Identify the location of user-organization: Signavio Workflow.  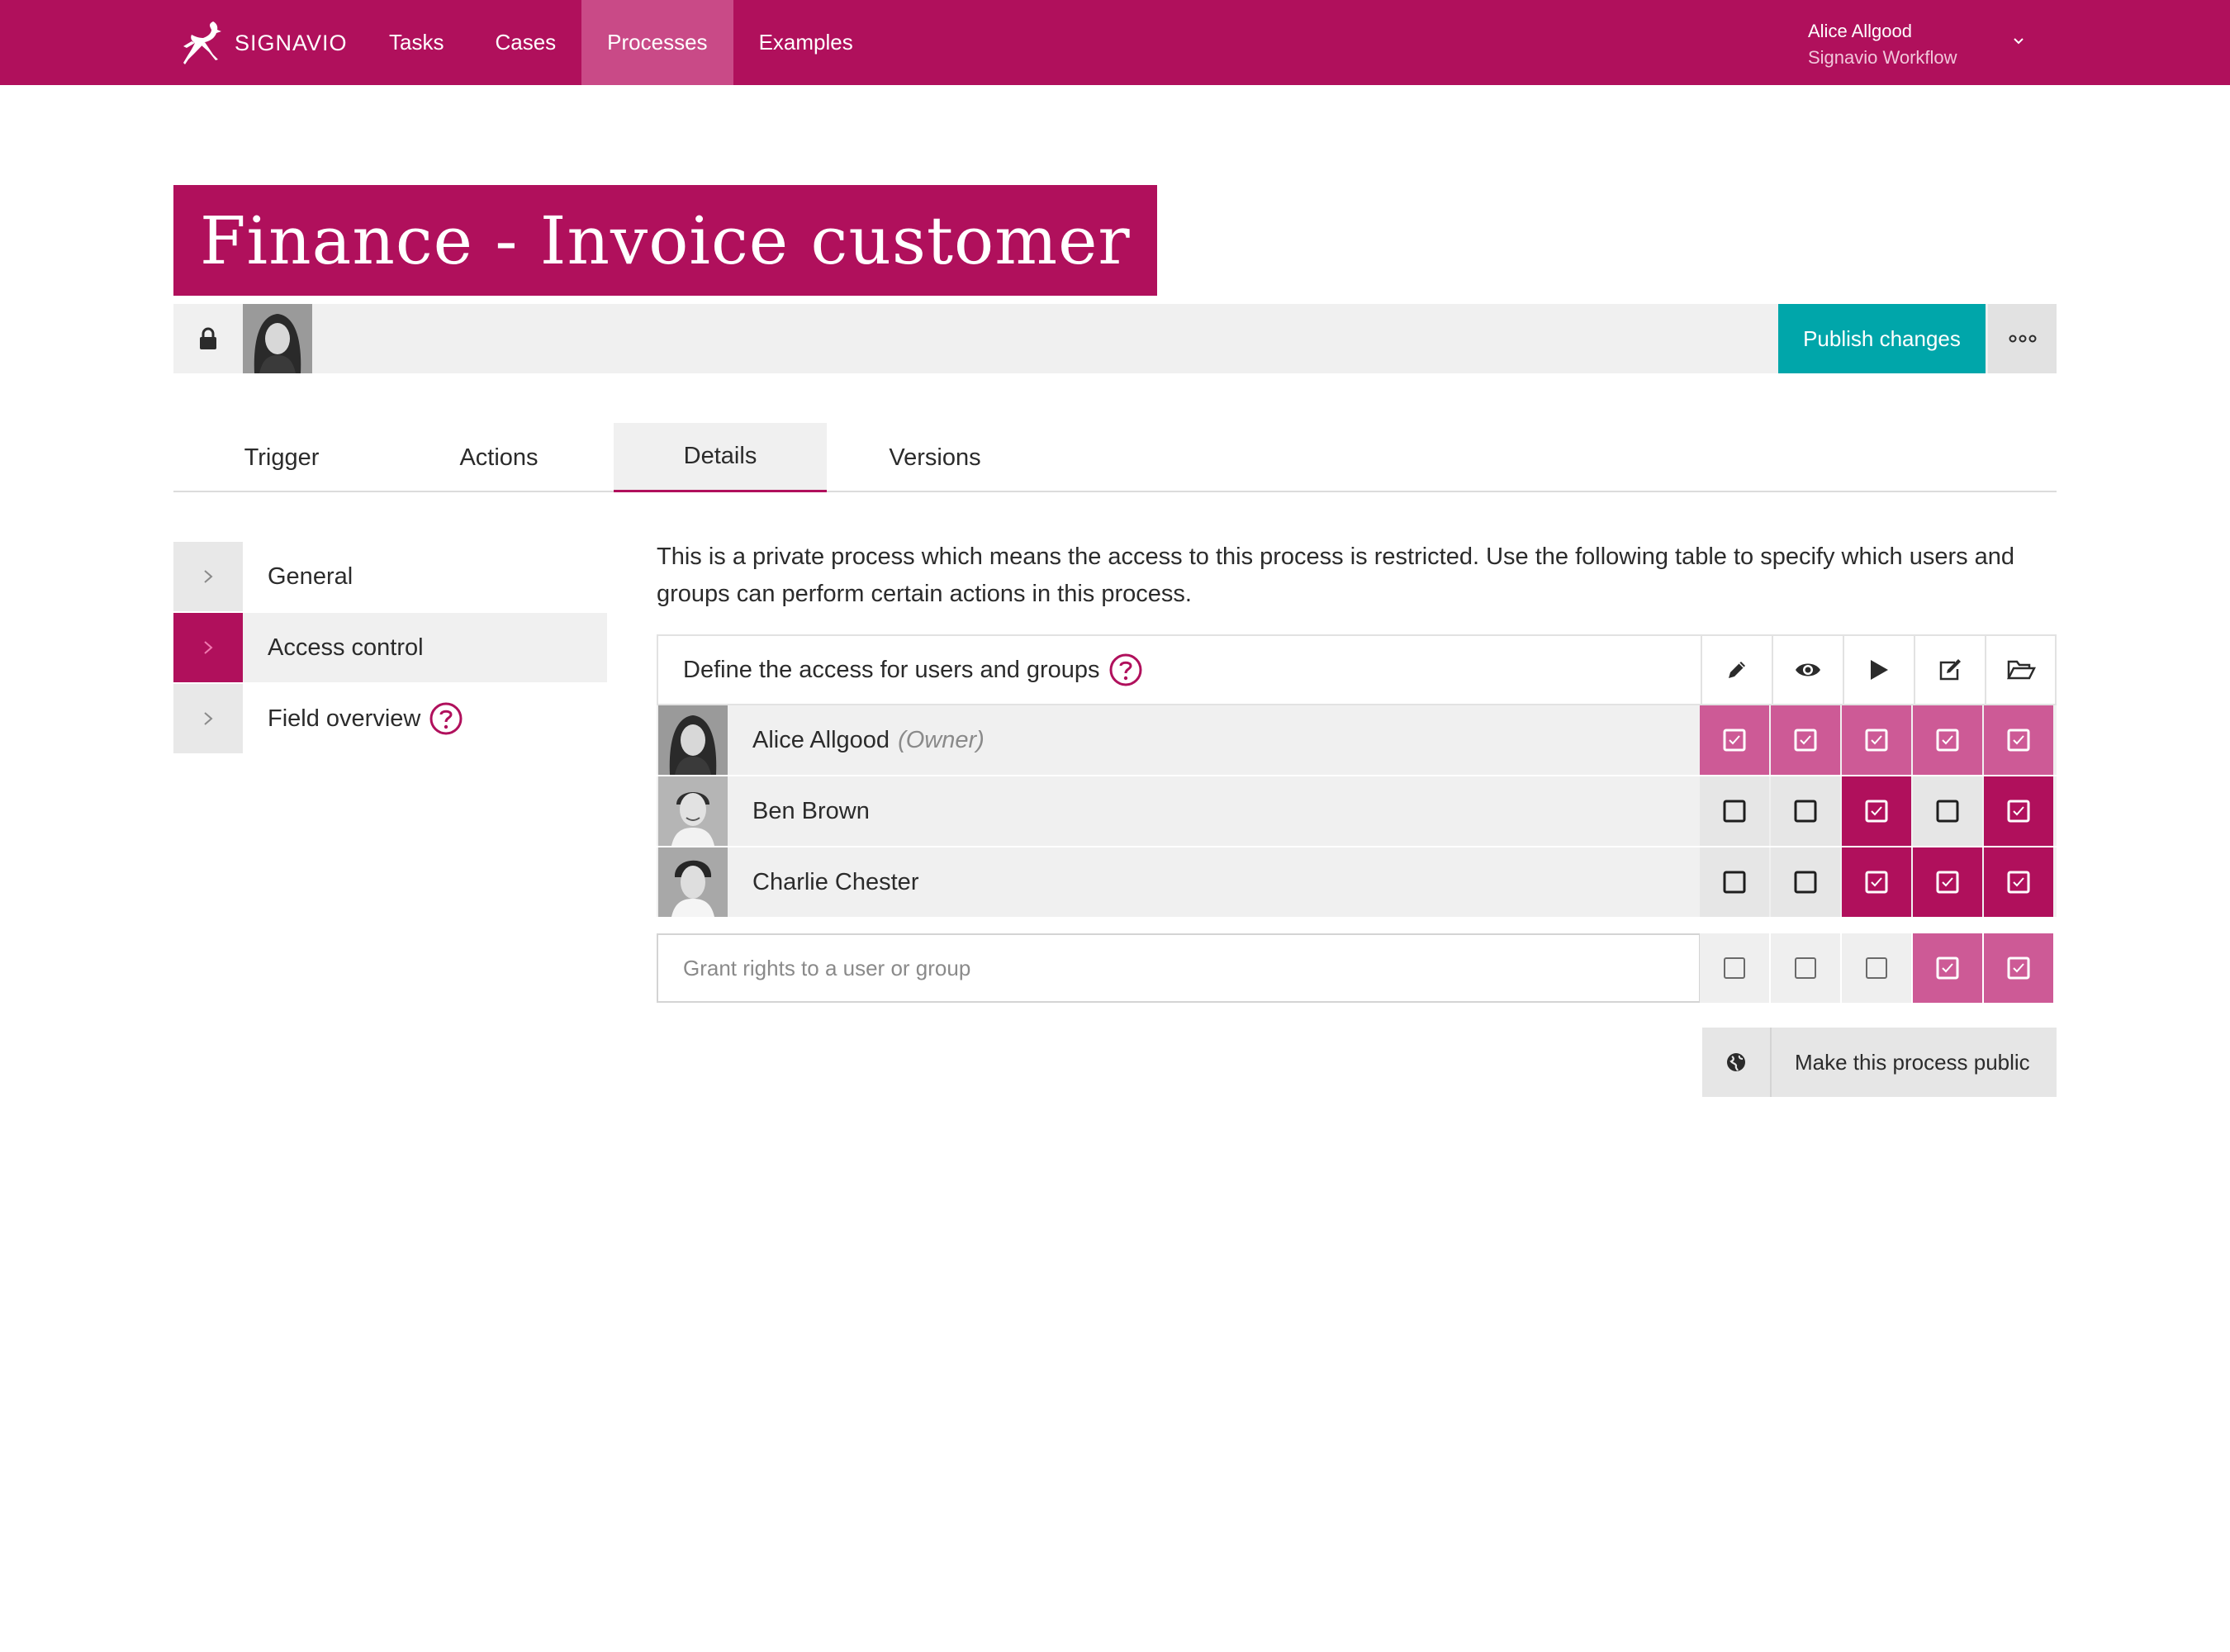
(1882, 57).